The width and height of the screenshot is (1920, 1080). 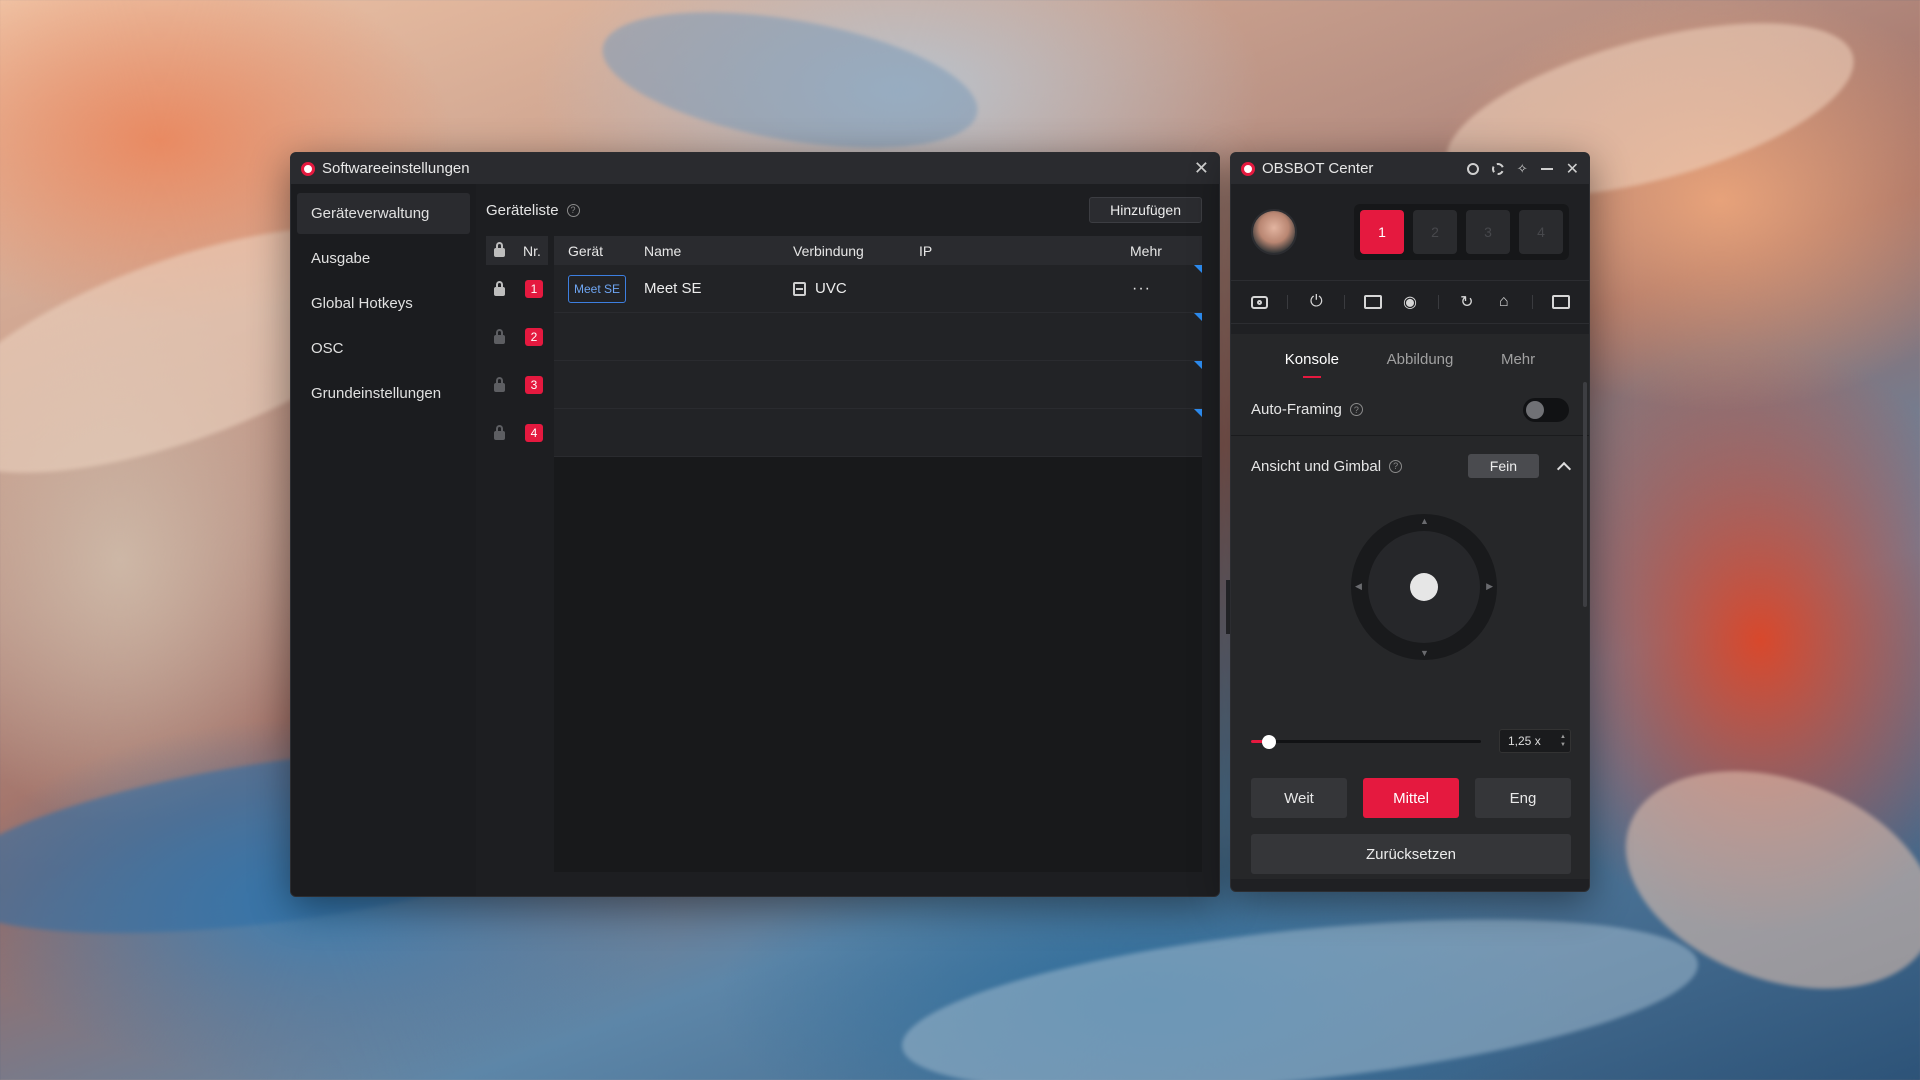 I want to click on minimize-icon, so click(x=1546, y=168).